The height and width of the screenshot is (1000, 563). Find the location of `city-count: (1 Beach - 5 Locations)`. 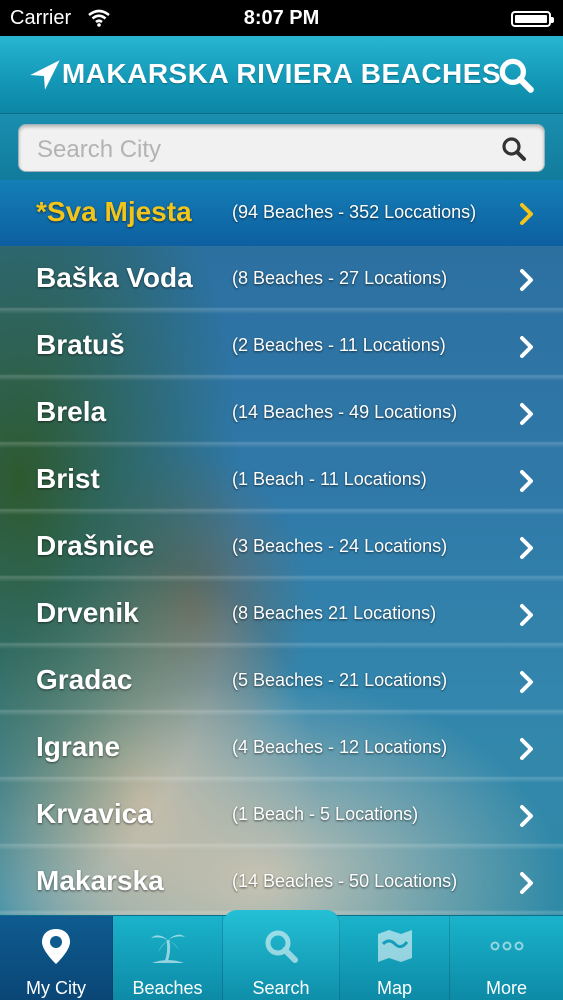

city-count: (1 Beach - 5 Locations) is located at coordinates (325, 814).